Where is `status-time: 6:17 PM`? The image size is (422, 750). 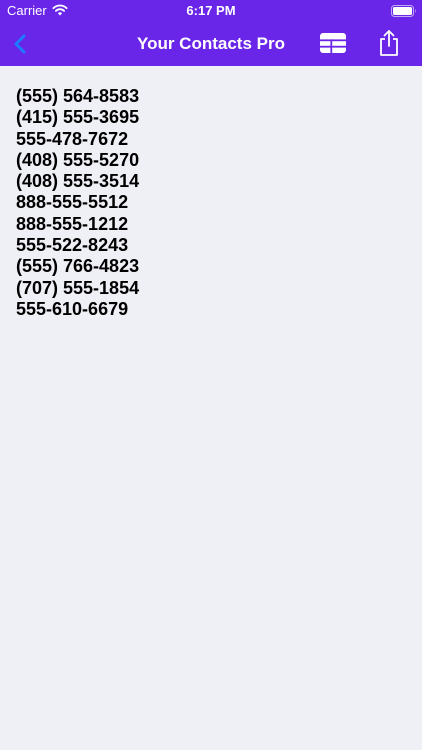
status-time: 6:17 PM is located at coordinates (211, 10).